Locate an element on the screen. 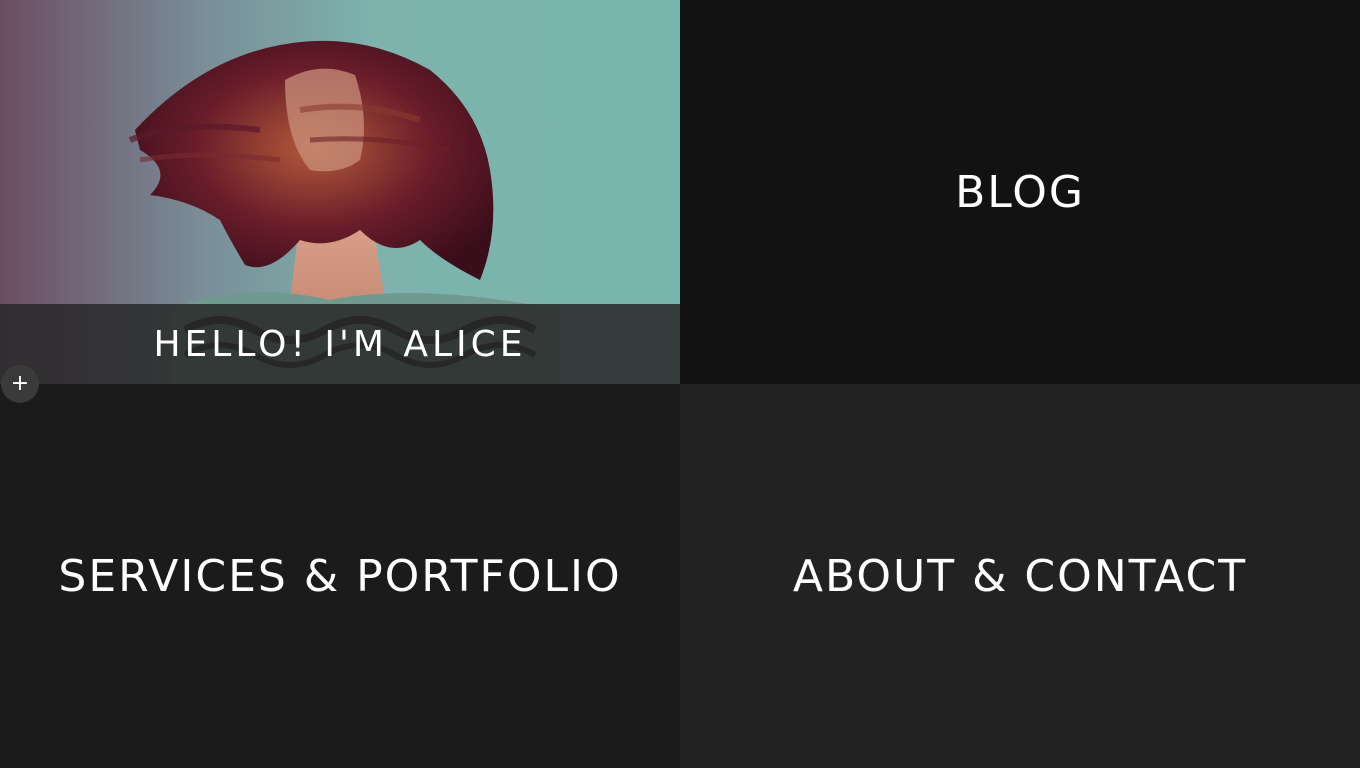 The image size is (1360, 768). blog-label: BLOG is located at coordinates (1020, 192).